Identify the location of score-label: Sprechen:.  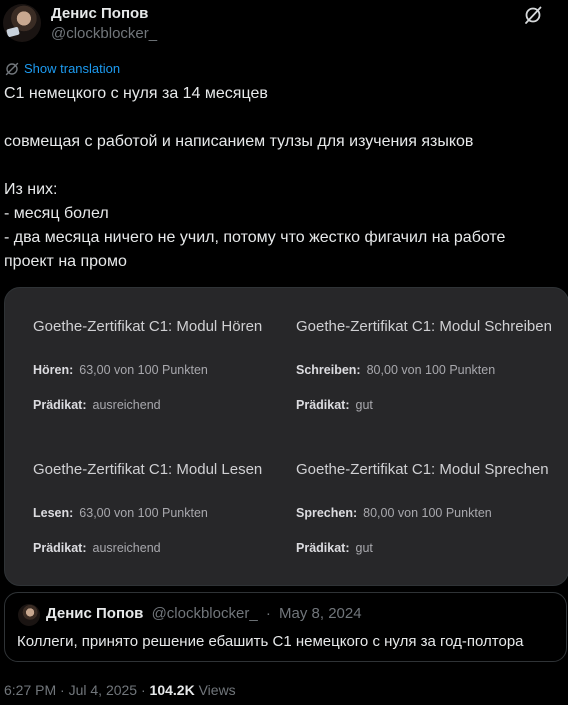
(327, 513).